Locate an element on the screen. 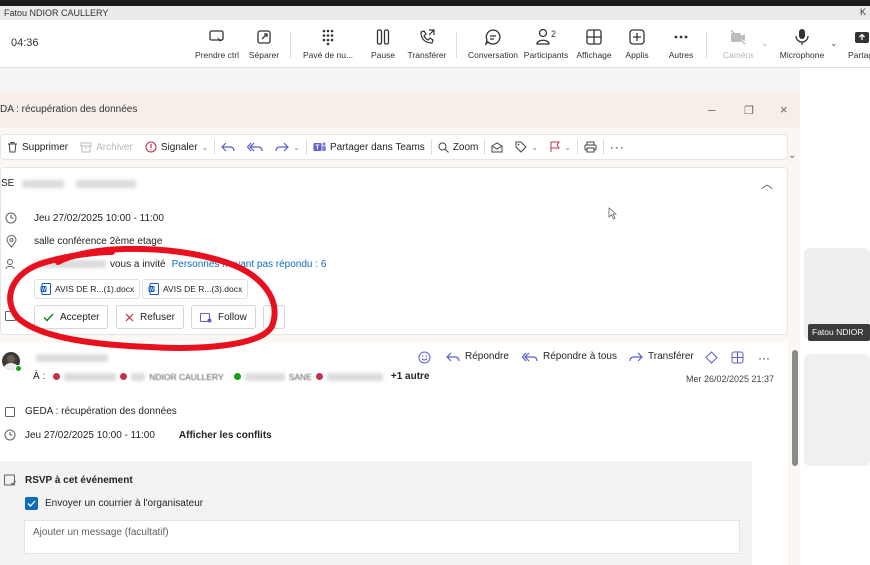  svg-text: T is located at coordinates (317, 148).